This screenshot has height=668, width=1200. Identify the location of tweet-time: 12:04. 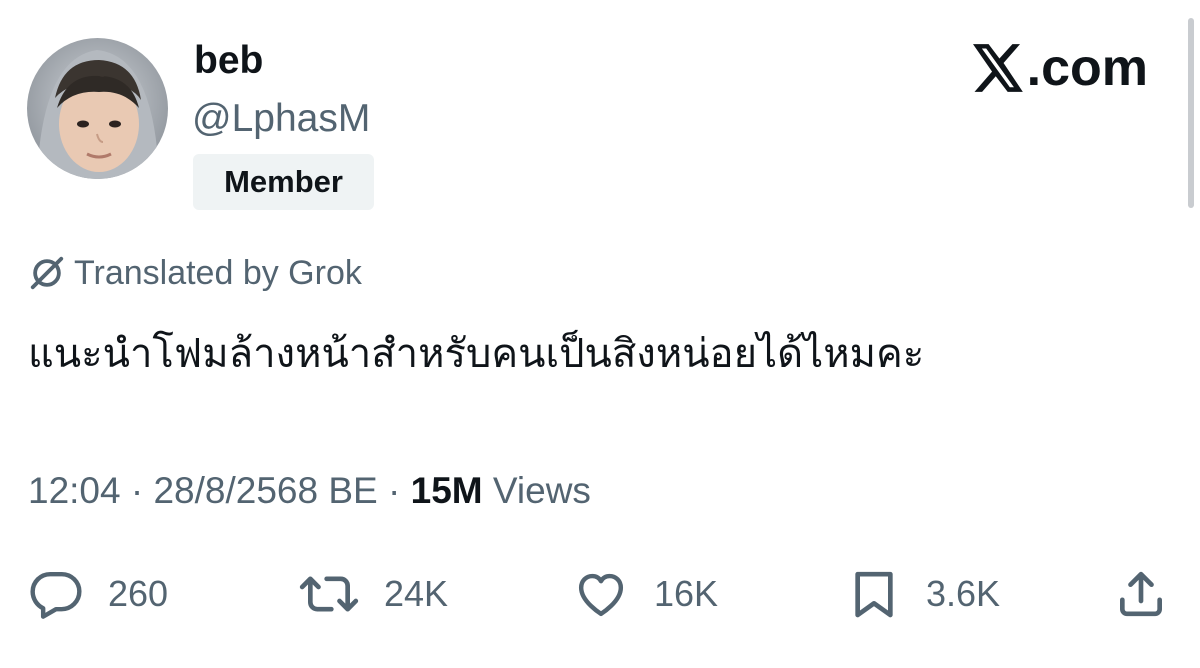
(74, 490).